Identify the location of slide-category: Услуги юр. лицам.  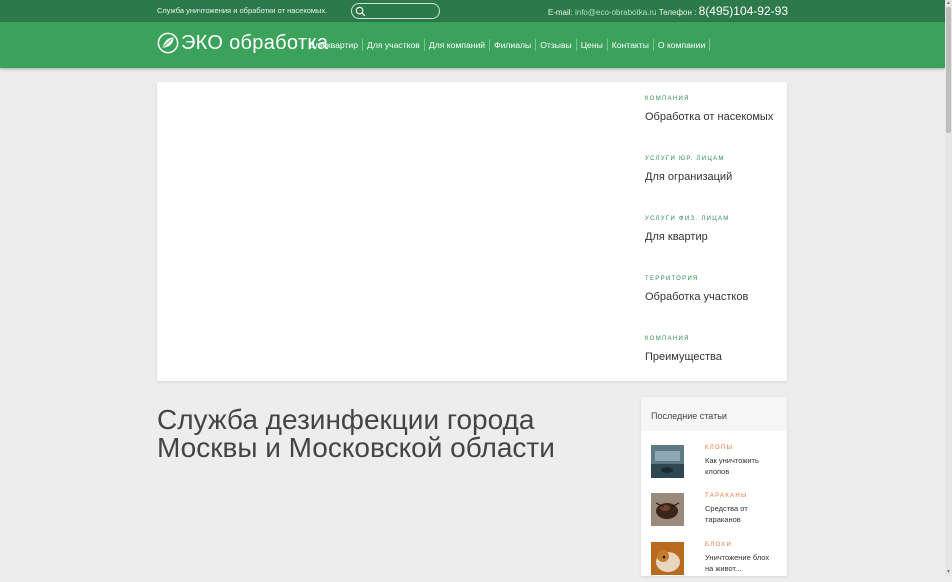
(685, 159).